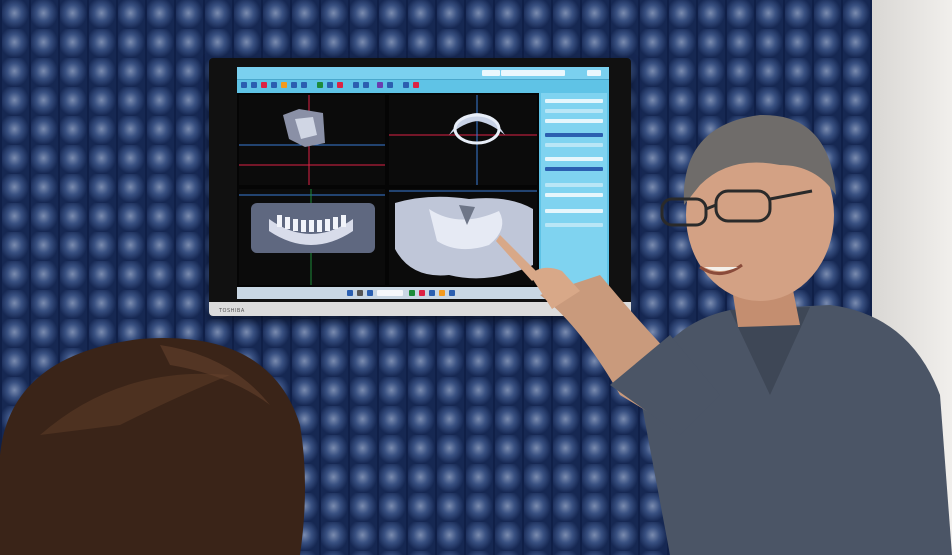 The width and height of the screenshot is (952, 555). I want to click on monitor-brand-logo: TOSHIBA, so click(232, 311).